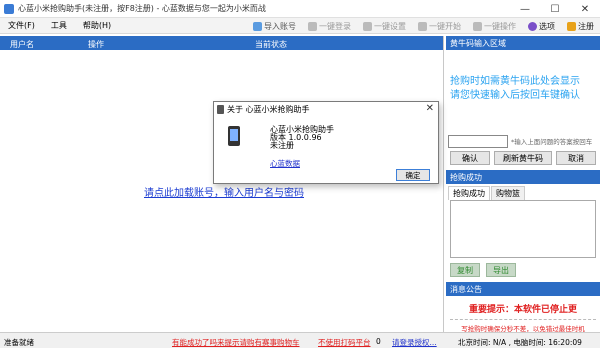  I want to click on one-click-start-button: 一键开始, so click(439, 26).